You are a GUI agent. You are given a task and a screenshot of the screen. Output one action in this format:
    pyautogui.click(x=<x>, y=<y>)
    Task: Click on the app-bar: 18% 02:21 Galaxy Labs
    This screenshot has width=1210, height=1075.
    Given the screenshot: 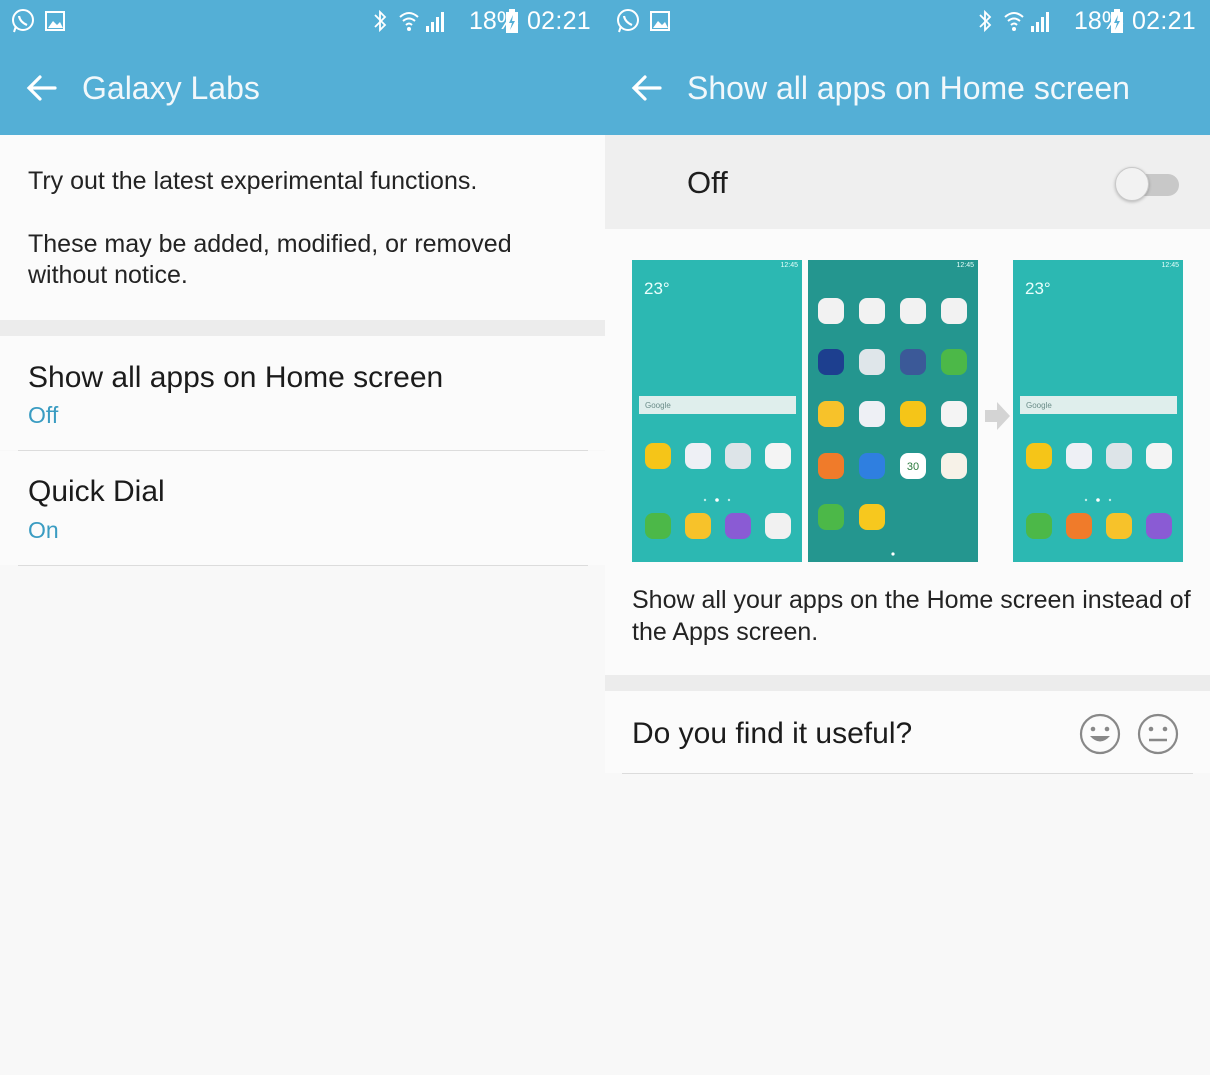 What is the action you would take?
    pyautogui.click(x=302, y=67)
    